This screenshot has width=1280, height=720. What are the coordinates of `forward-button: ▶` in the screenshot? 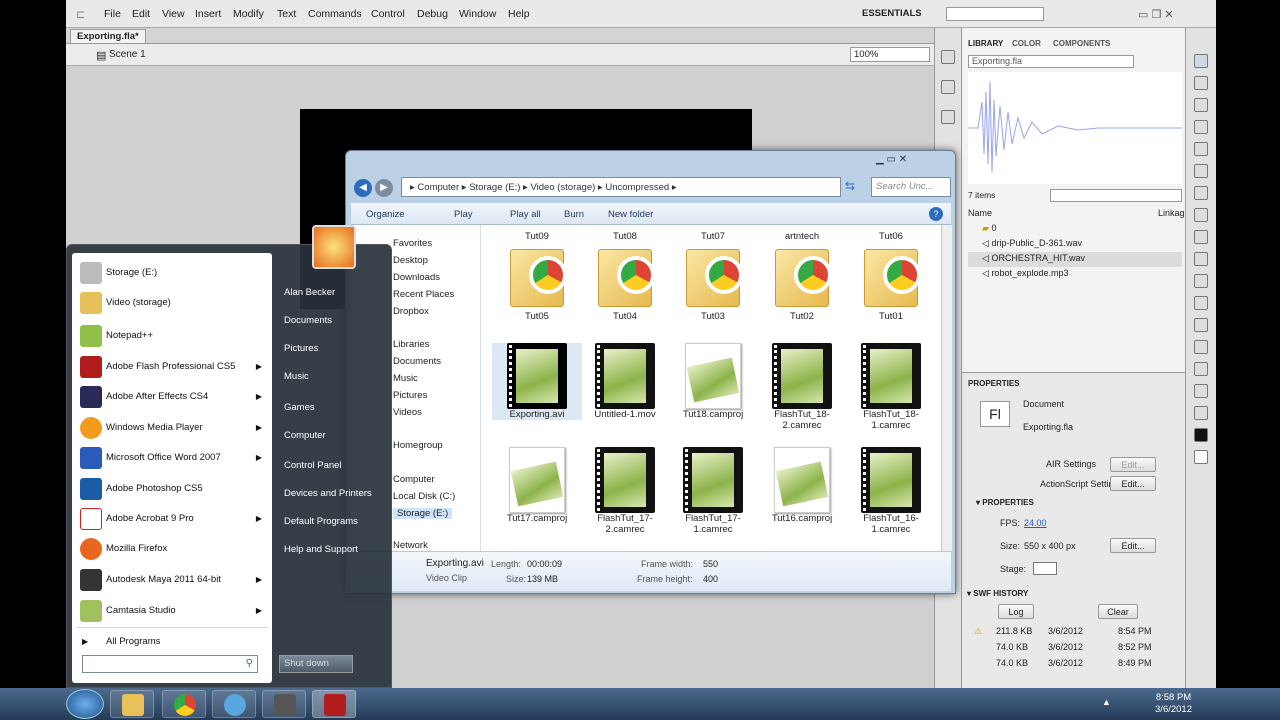 It's located at (384, 188).